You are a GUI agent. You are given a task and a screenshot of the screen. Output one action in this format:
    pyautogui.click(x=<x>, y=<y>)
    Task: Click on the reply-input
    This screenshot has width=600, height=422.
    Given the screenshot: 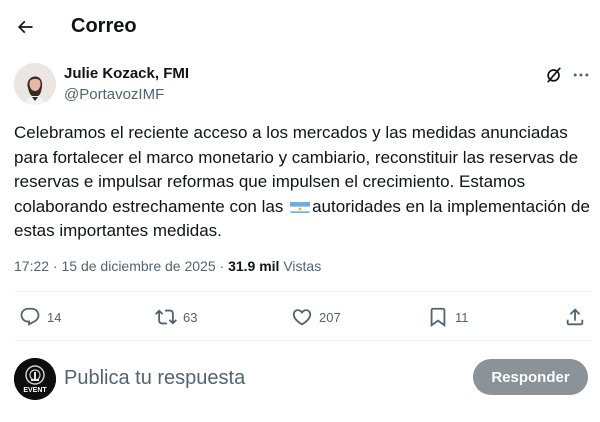 What is the action you would take?
    pyautogui.click(x=254, y=378)
    